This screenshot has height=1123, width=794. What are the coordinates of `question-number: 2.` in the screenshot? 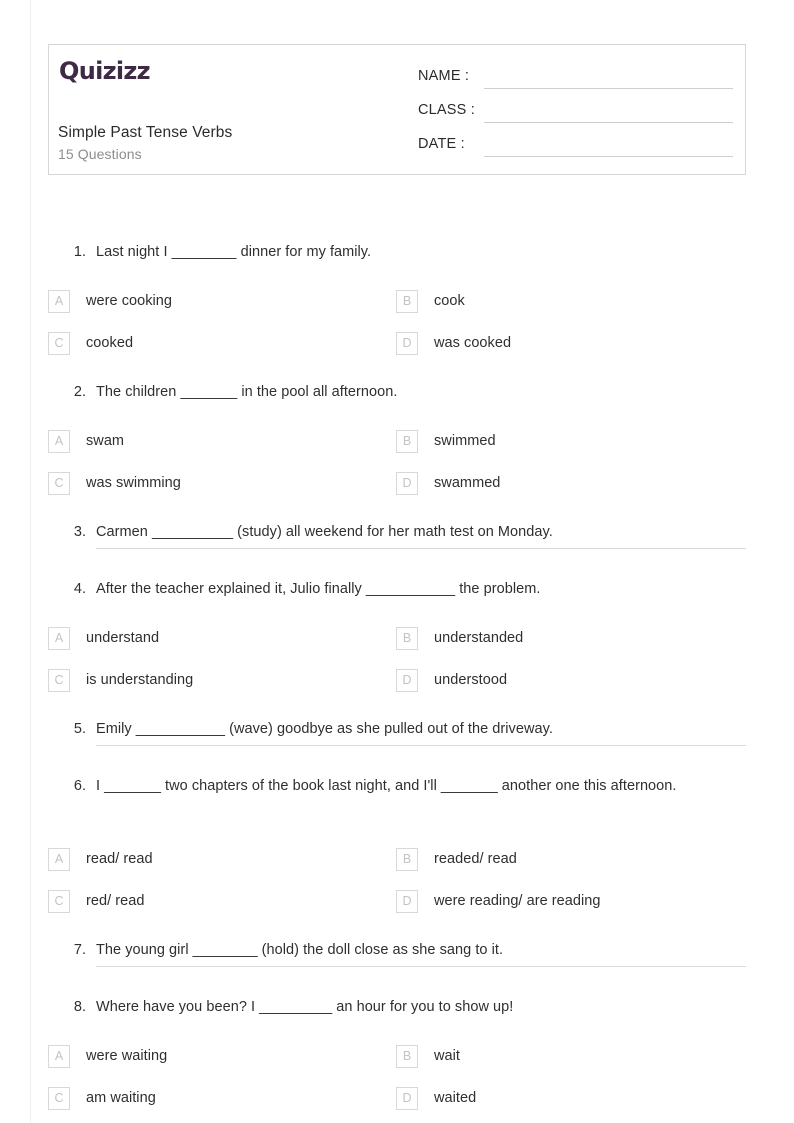 It's located at (79, 392).